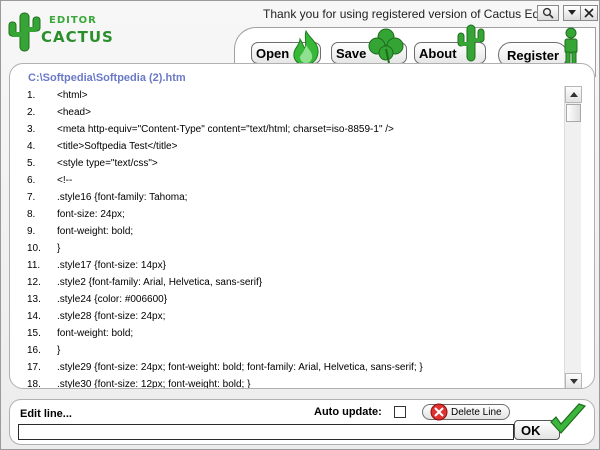  What do you see at coordinates (286, 234) in the screenshot?
I see `code-line: 9. font-weight: bold;` at bounding box center [286, 234].